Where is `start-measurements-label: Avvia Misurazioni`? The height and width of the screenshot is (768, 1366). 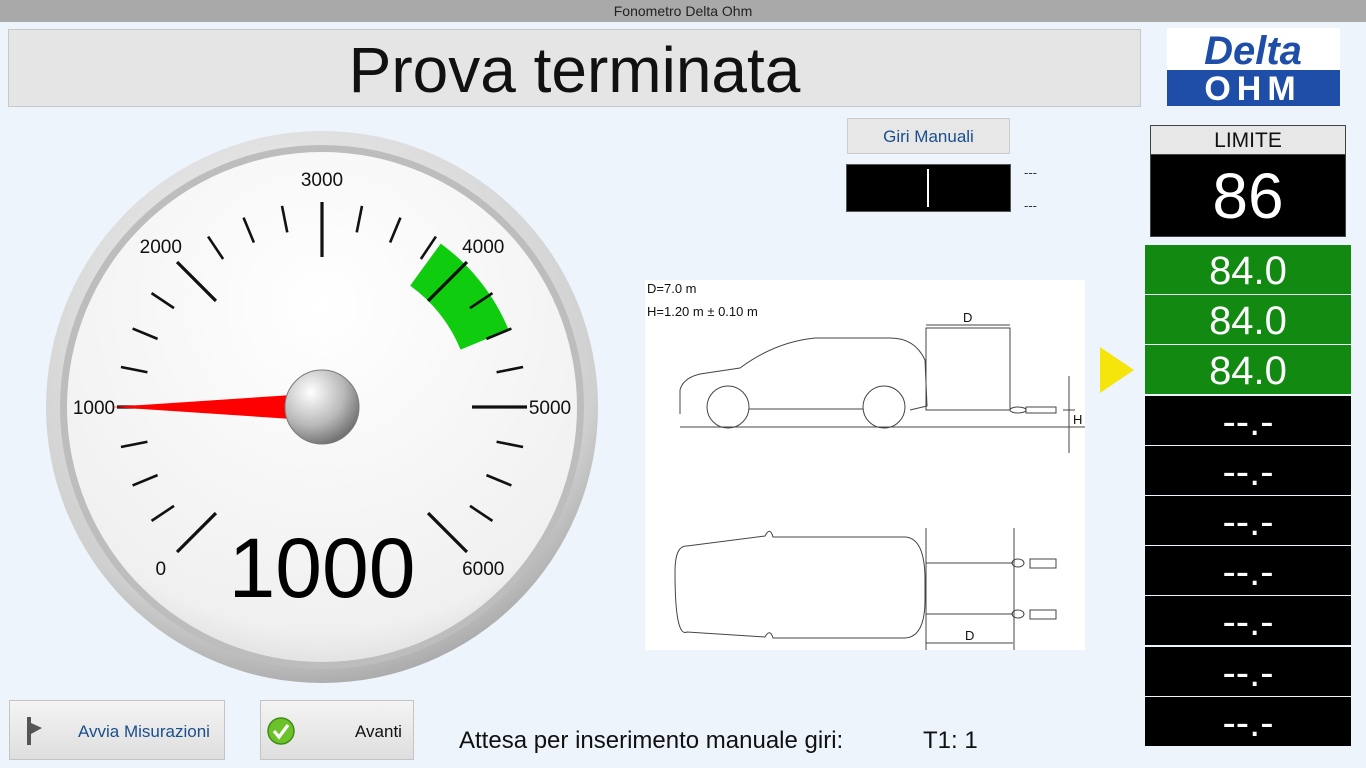 start-measurements-label: Avvia Misurazioni is located at coordinates (144, 731).